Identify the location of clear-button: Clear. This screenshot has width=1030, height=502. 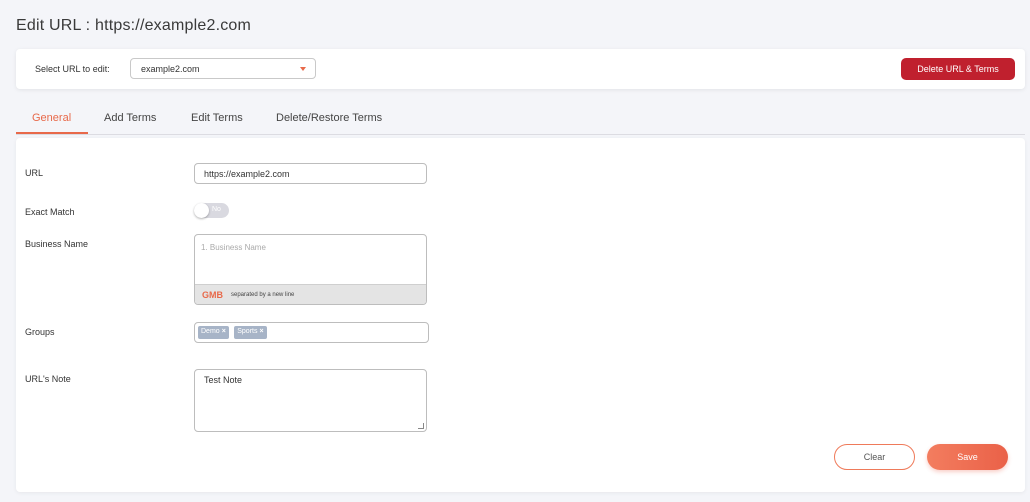
(874, 457).